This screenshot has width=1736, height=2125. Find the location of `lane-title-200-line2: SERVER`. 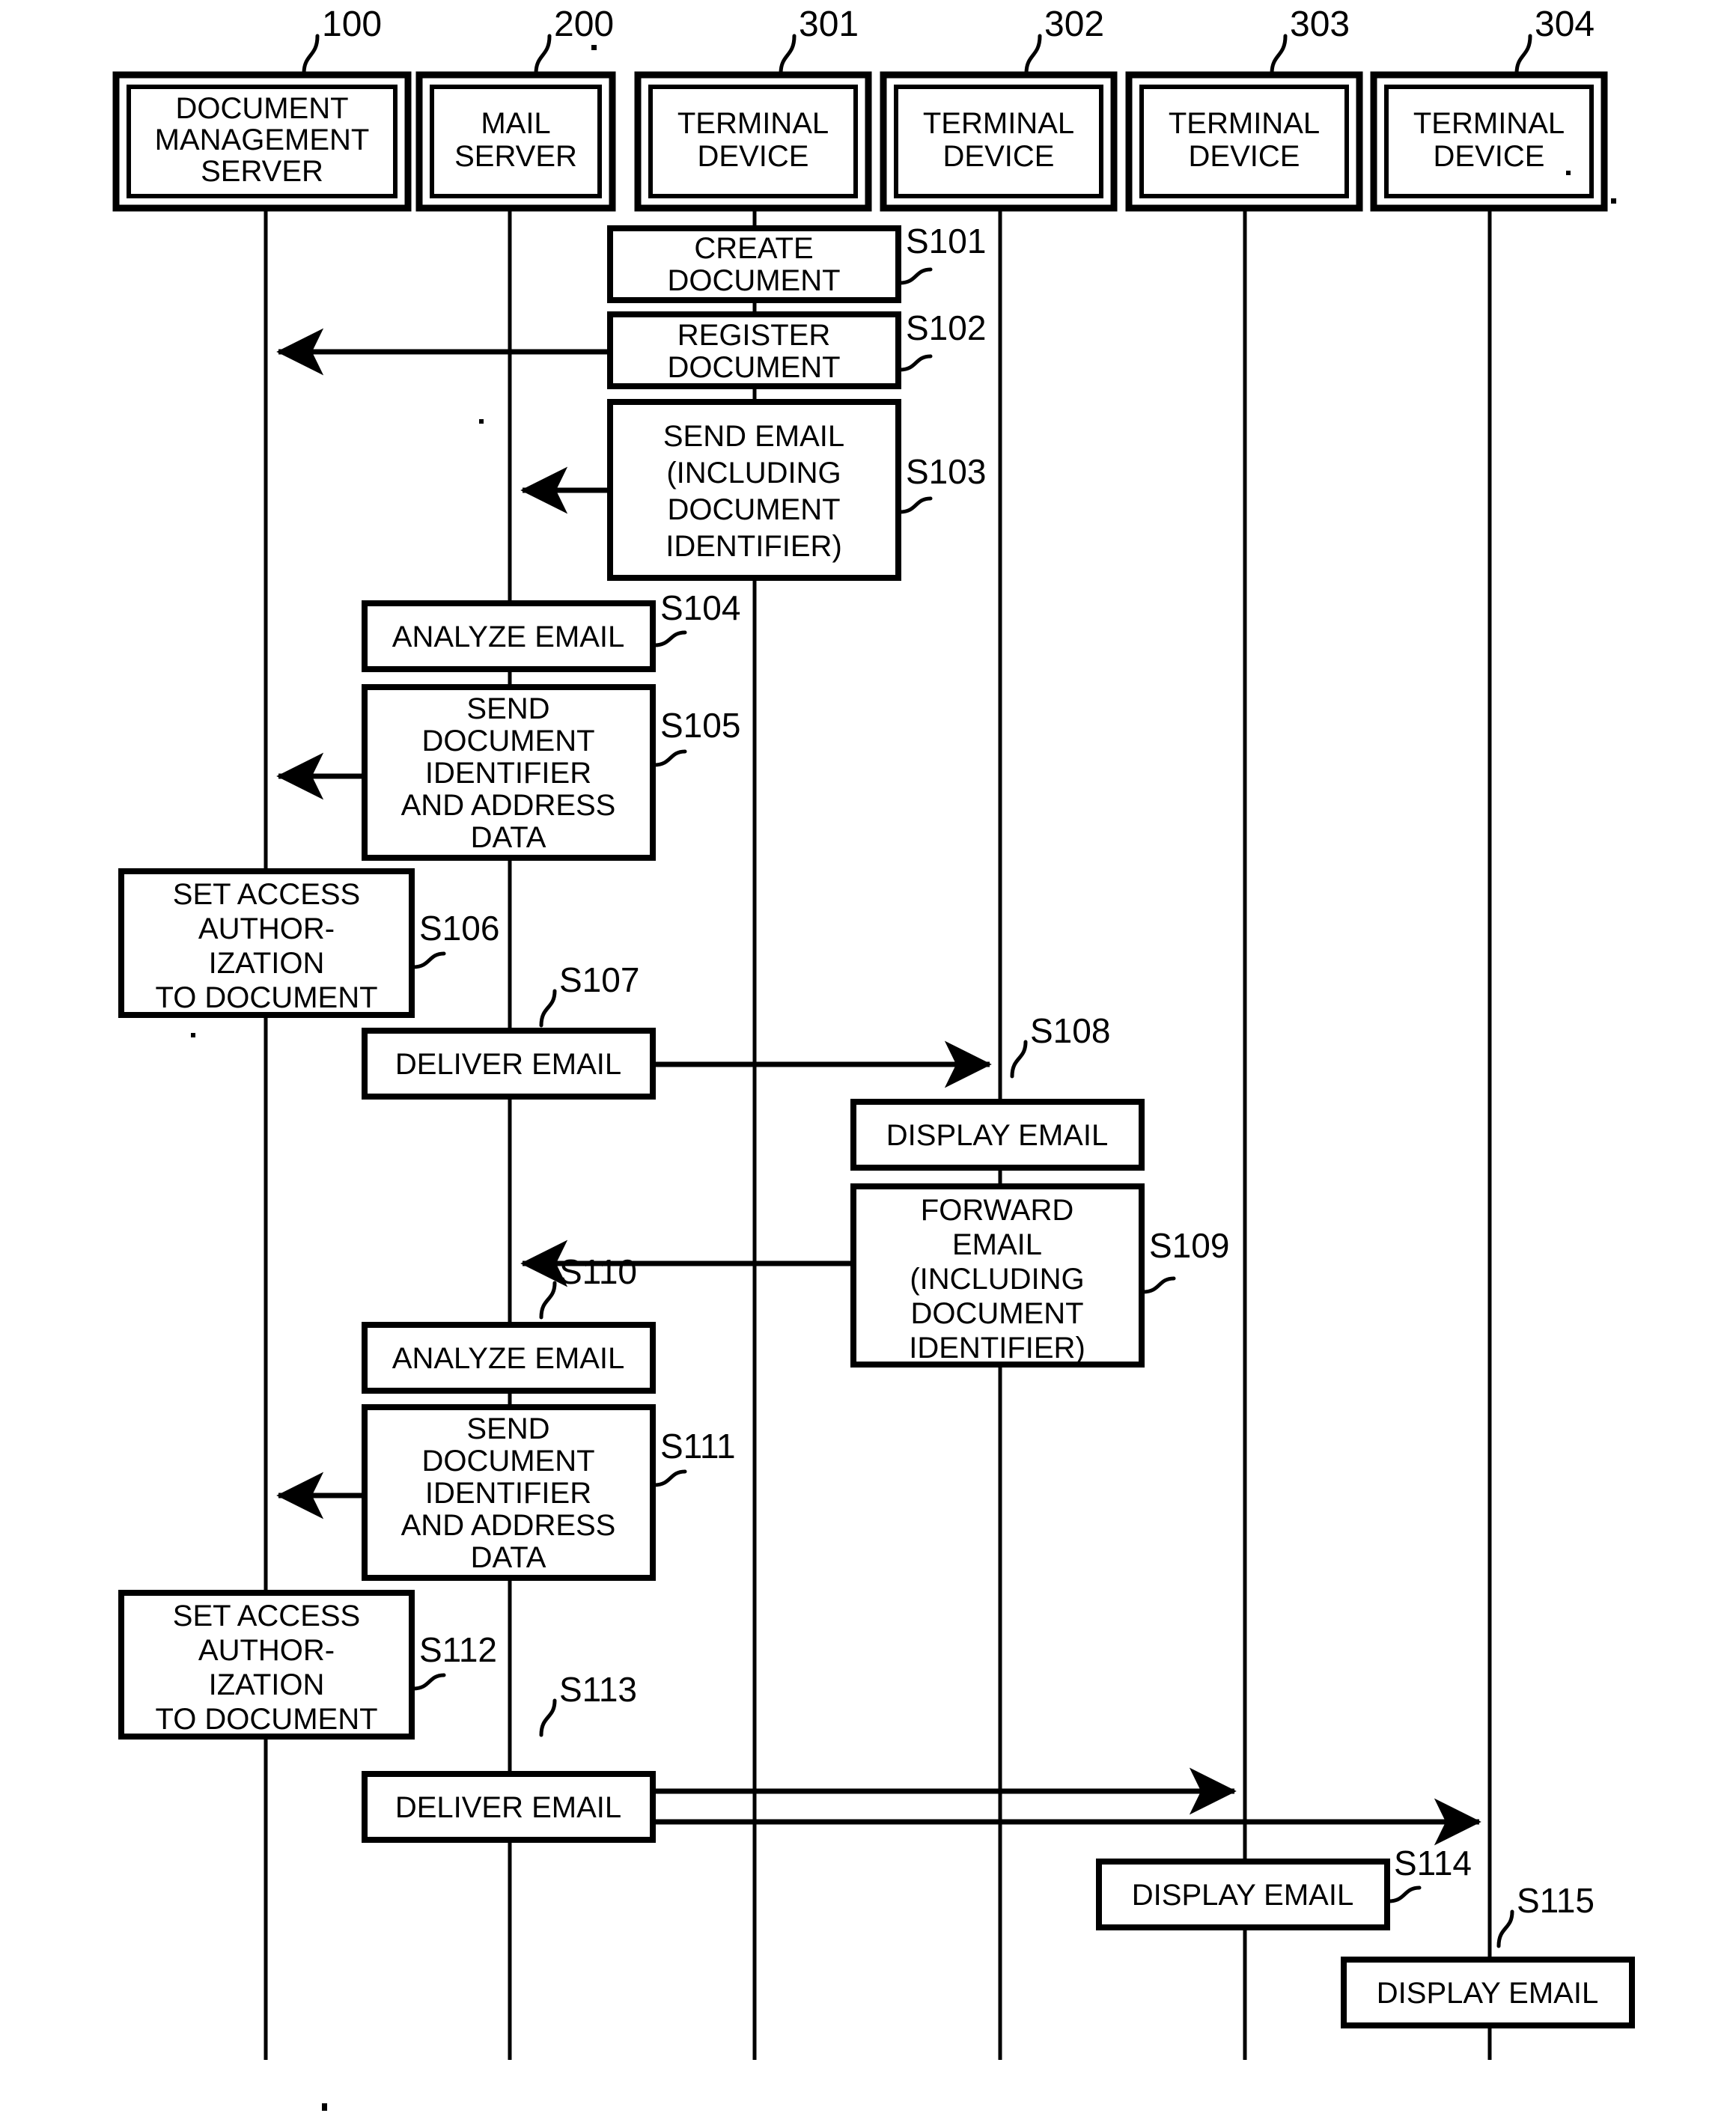

lane-title-200-line2: SERVER is located at coordinates (515, 156).